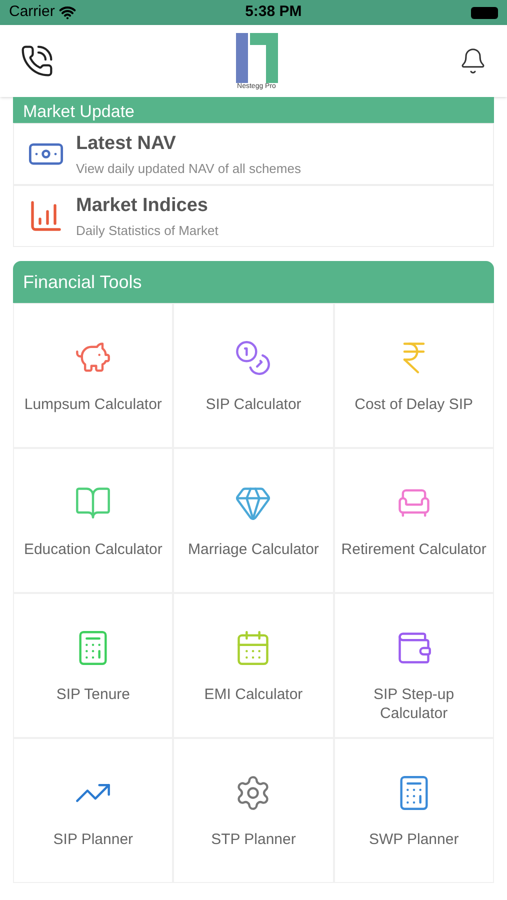 Image resolution: width=507 pixels, height=900 pixels. I want to click on item-subtitle: View daily updated NAV of all schemes, so click(188, 169).